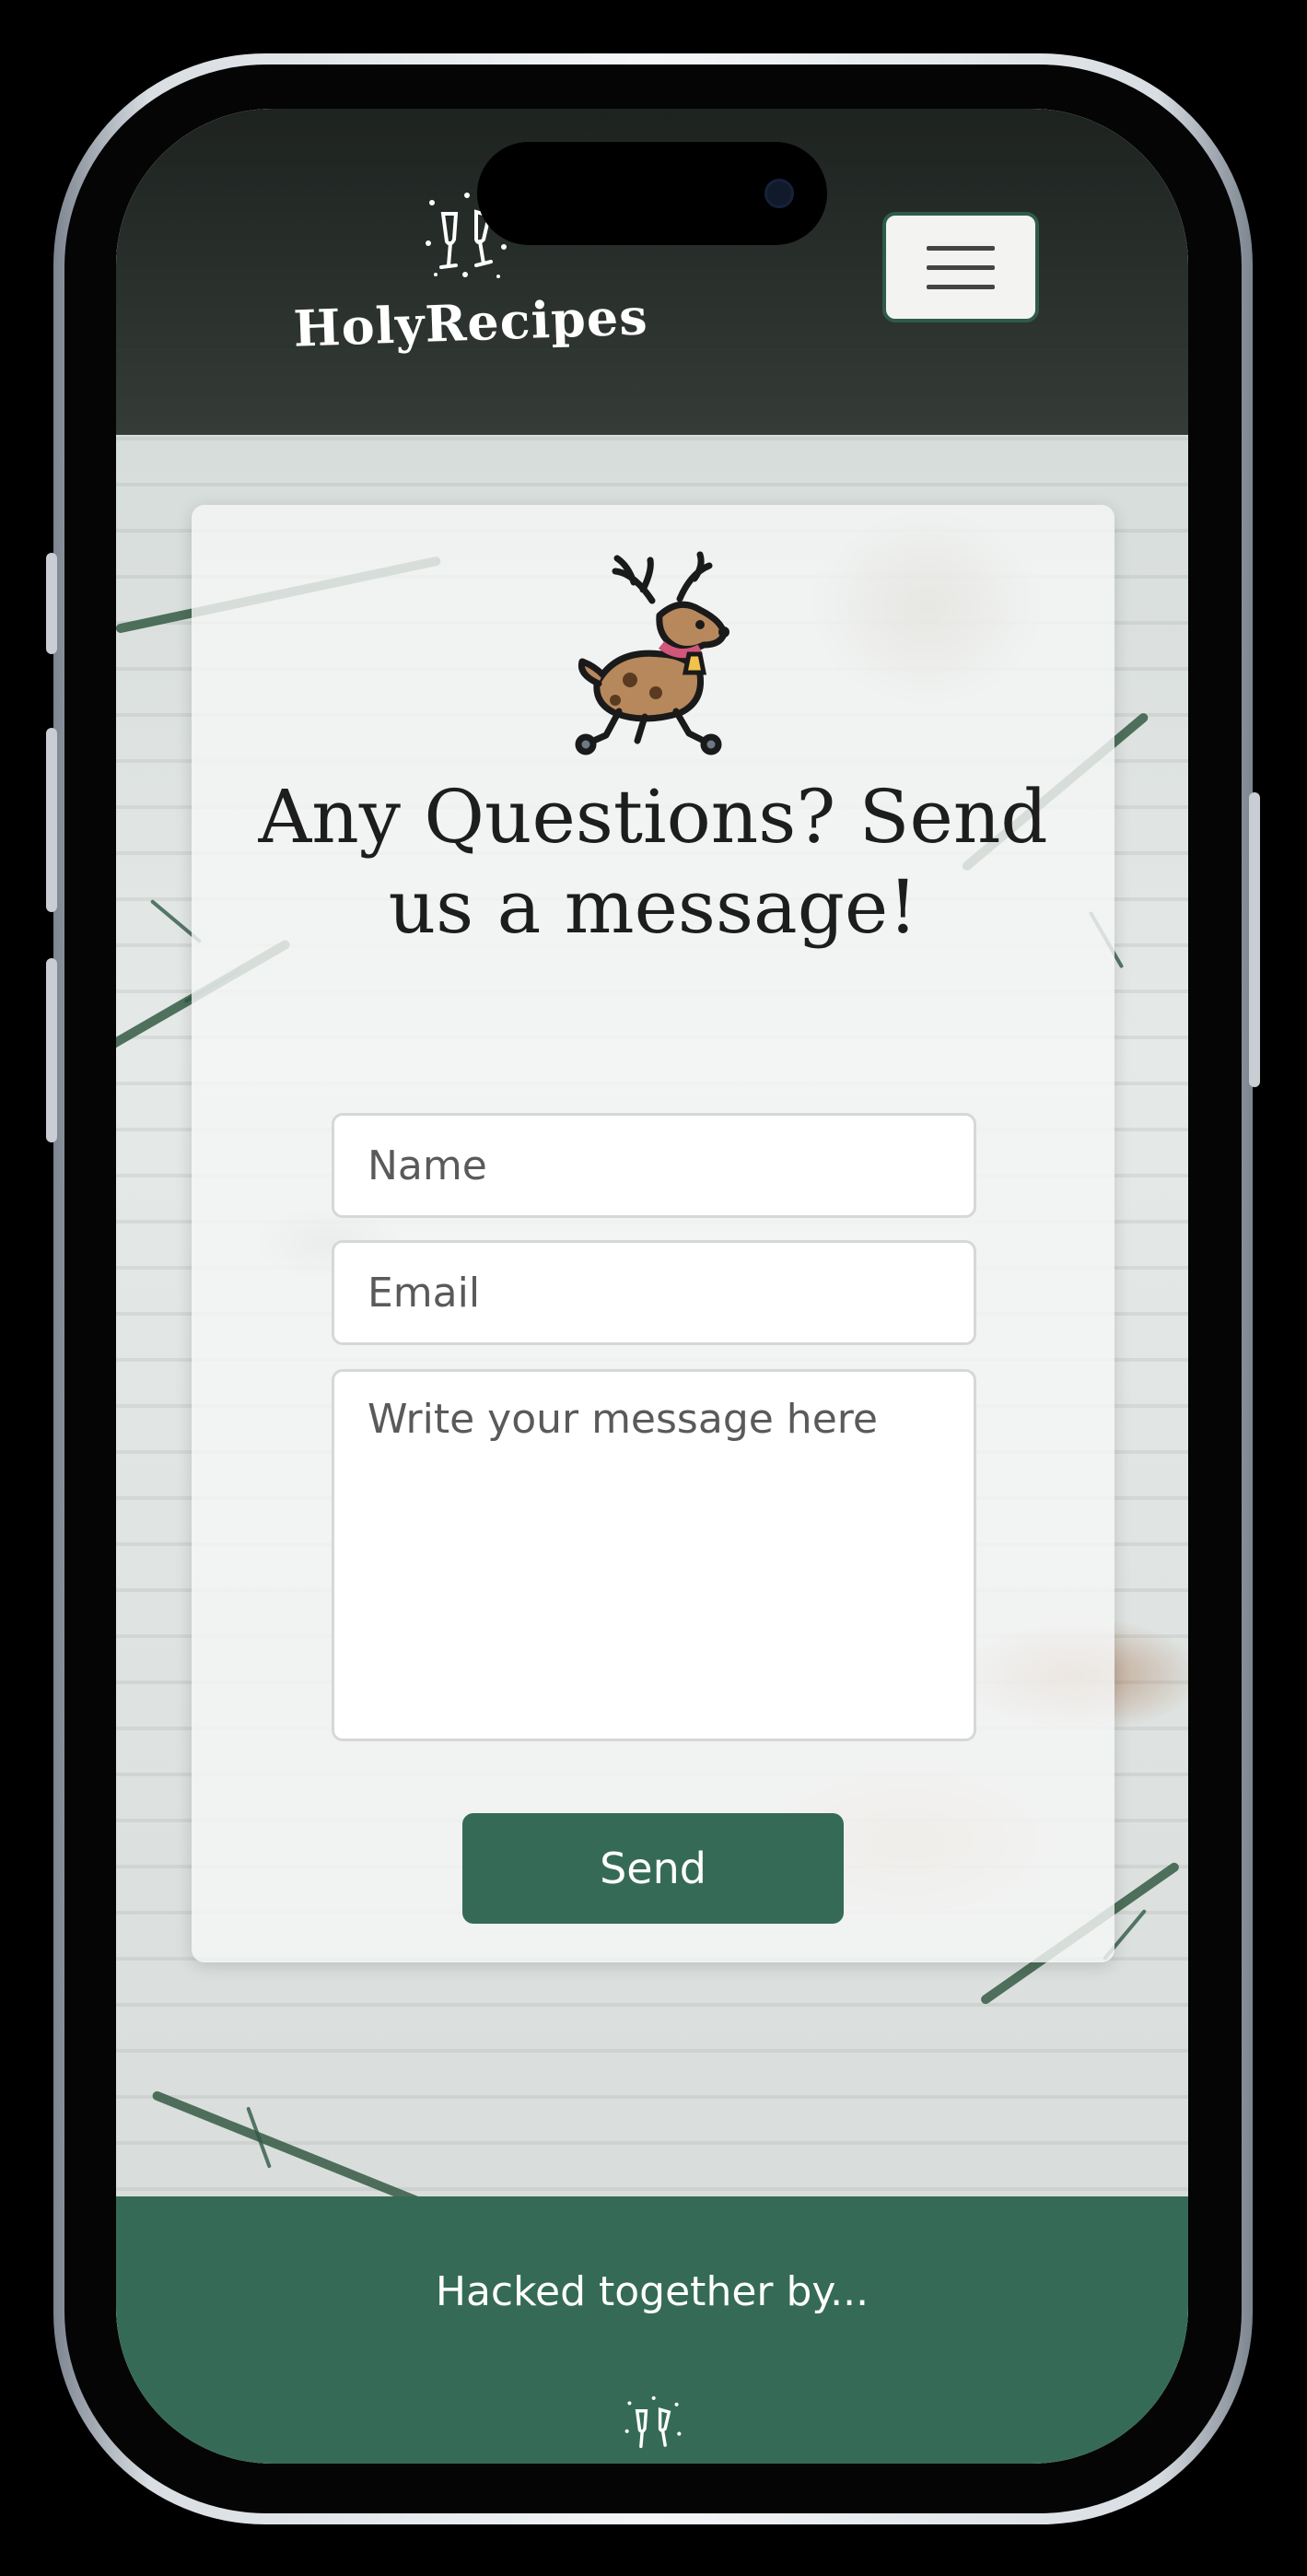 Image resolution: width=1307 pixels, height=2576 pixels. What do you see at coordinates (652, 193) in the screenshot?
I see `dynamic-island` at bounding box center [652, 193].